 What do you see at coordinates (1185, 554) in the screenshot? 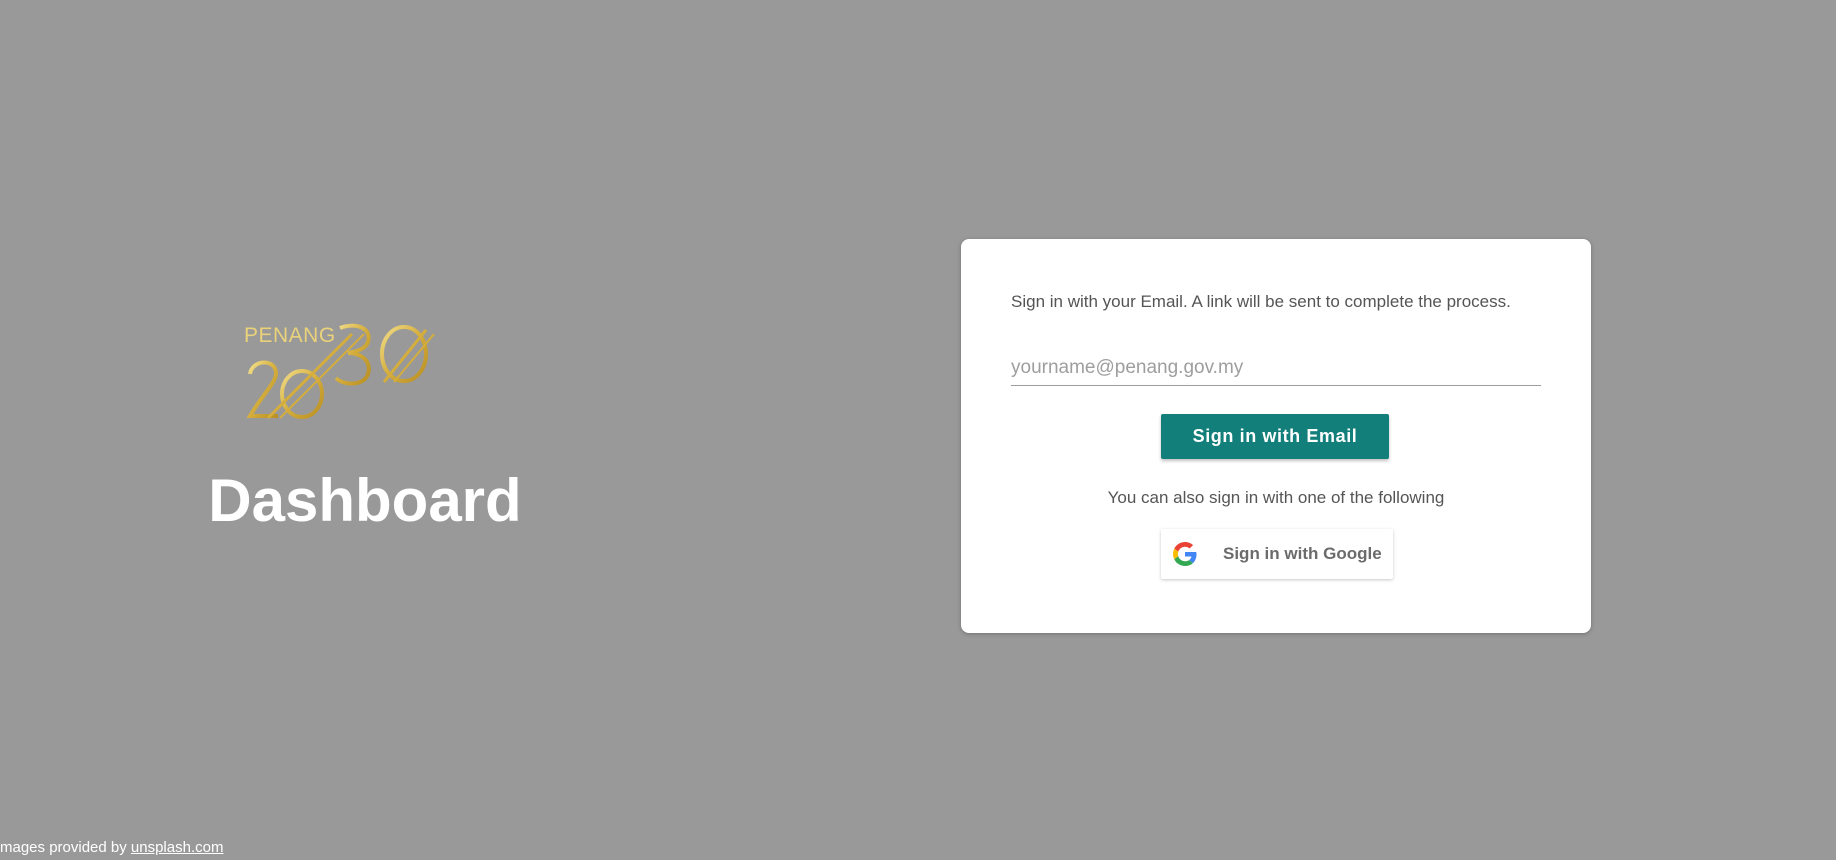
I see `google-logo-icon` at bounding box center [1185, 554].